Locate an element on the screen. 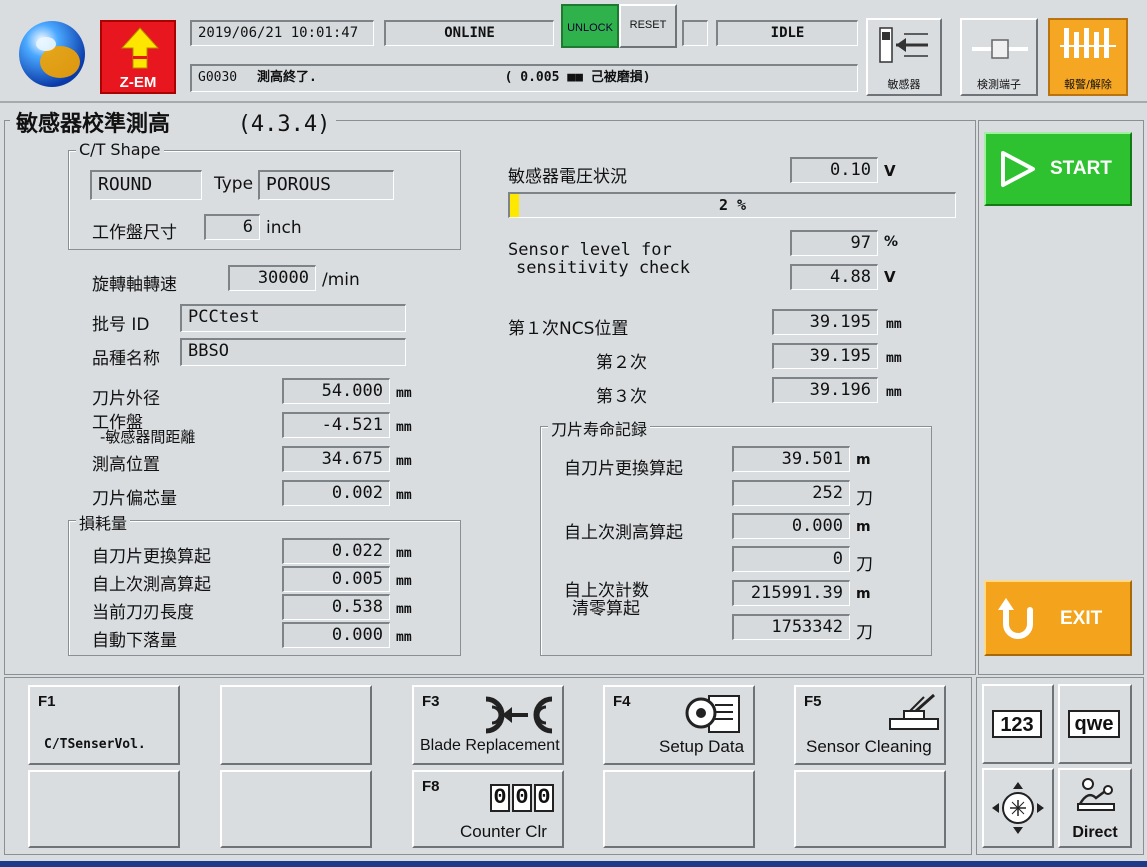 Image resolution: width=1147 pixels, height=867 pixels. blade-ecc-unit: mm is located at coordinates (404, 495).